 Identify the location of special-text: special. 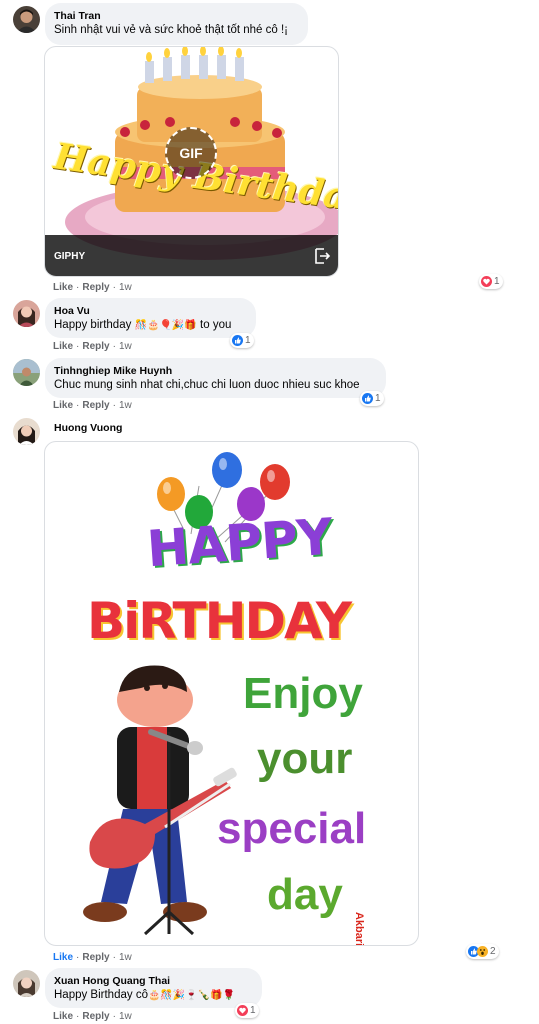
(292, 828).